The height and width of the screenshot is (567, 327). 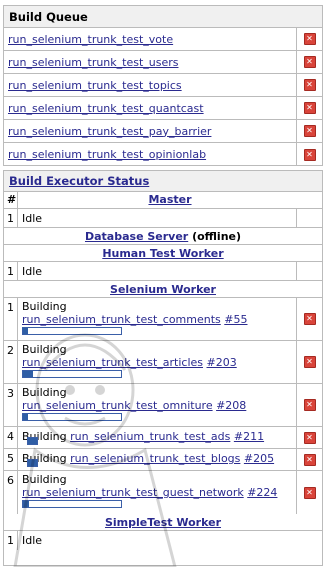 I want to click on col-num-header: #, so click(x=11, y=200).